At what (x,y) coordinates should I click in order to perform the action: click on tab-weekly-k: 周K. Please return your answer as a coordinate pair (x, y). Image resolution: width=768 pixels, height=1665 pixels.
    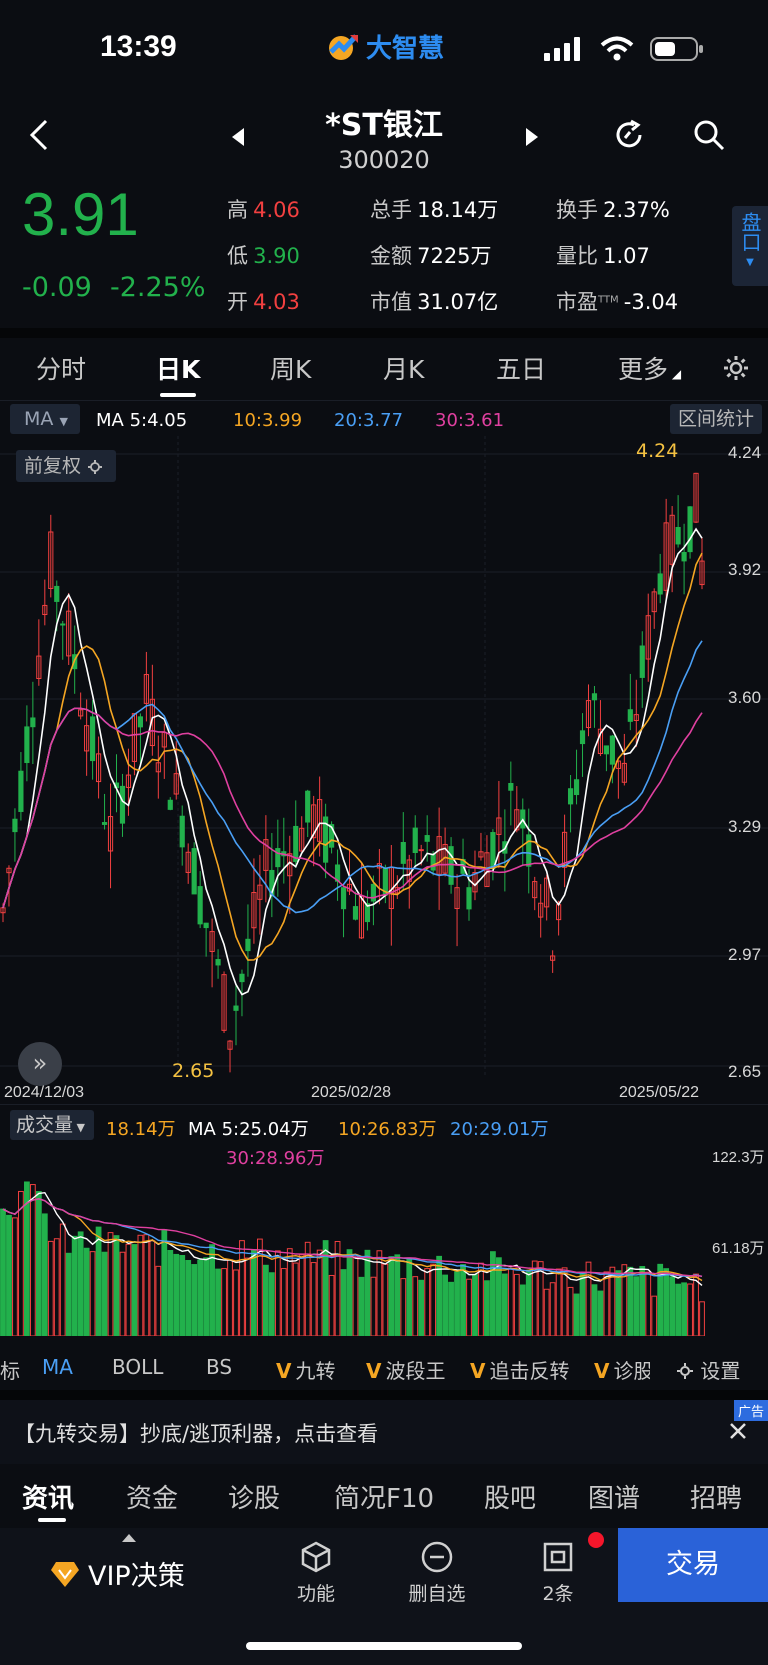
    Looking at the image, I should click on (290, 368).